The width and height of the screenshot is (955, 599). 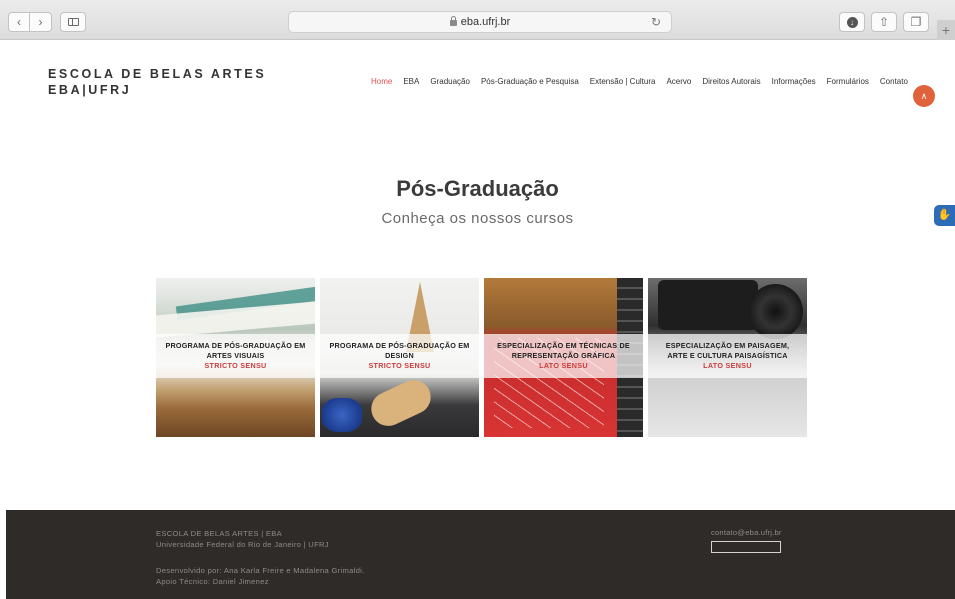 I want to click on nav-direitos: Direitos Autorais, so click(x=731, y=81).